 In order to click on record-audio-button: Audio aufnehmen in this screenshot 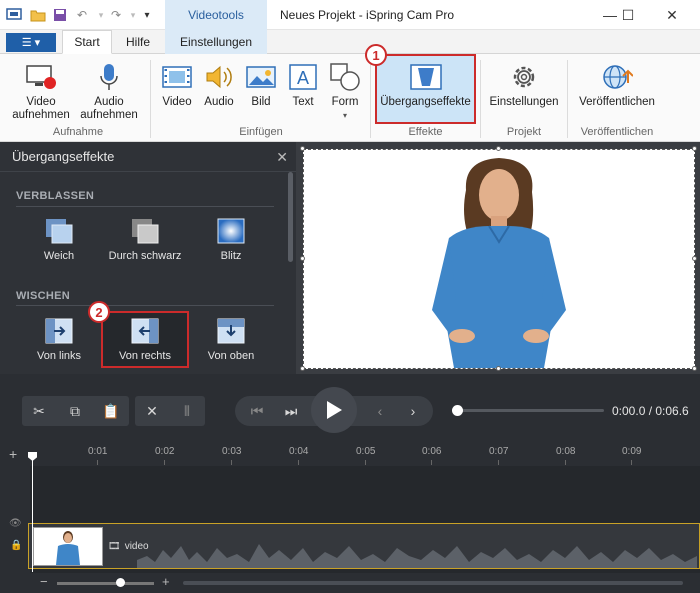, I will do `click(109, 92)`.